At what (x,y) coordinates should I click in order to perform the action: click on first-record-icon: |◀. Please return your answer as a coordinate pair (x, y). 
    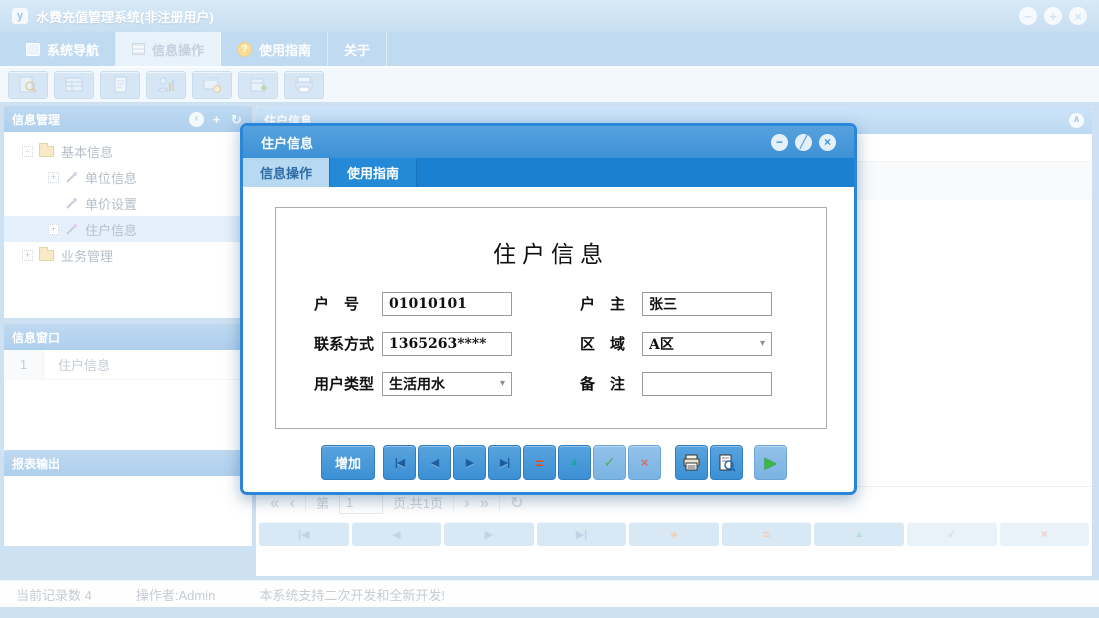
    Looking at the image, I should click on (400, 463).